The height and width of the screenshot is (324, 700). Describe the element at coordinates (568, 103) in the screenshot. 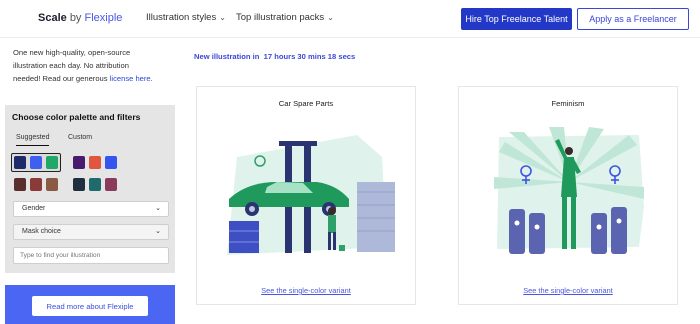

I see `card-title: Feminism` at that location.